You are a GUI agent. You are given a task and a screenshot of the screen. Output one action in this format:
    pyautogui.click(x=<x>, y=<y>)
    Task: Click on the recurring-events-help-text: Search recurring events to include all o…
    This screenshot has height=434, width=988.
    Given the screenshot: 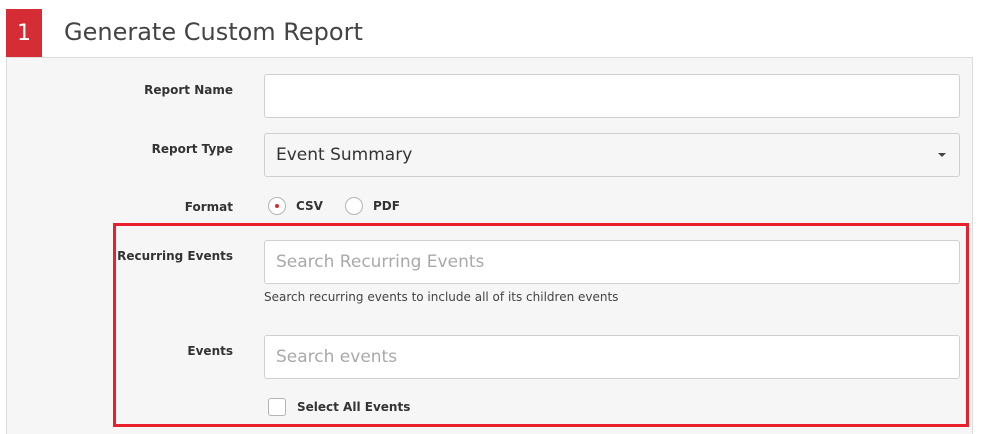 What is the action you would take?
    pyautogui.click(x=441, y=297)
    